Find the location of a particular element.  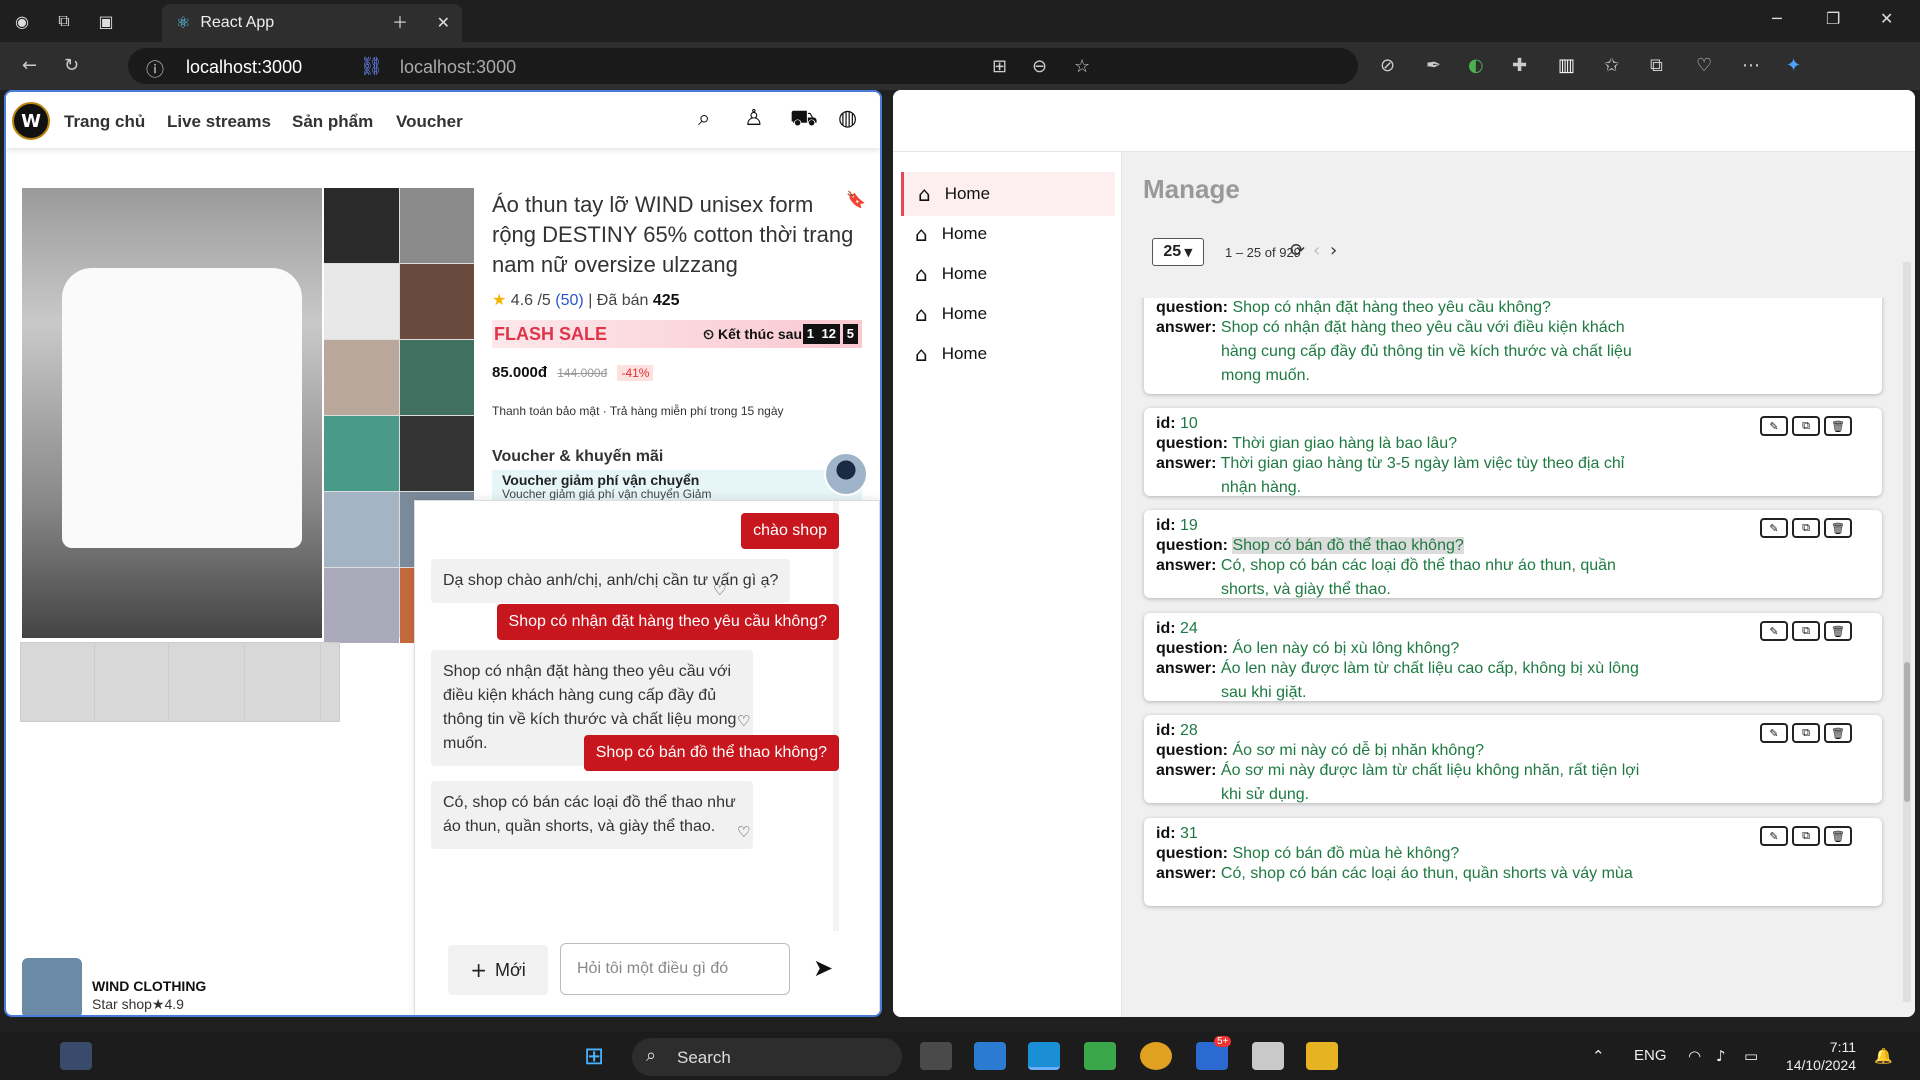

wifi-icon: ◠ is located at coordinates (1694, 1056).